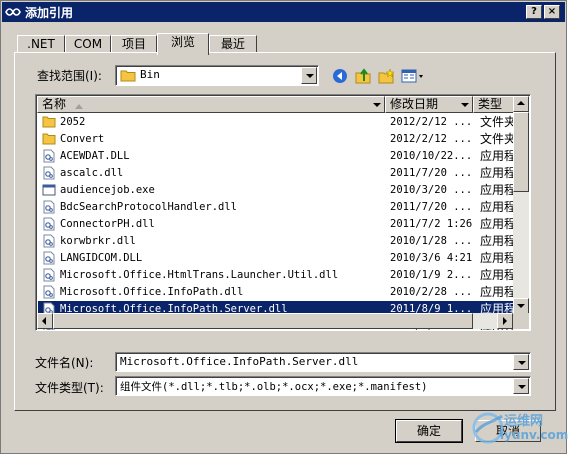 The height and width of the screenshot is (456, 569). Describe the element at coordinates (277, 173) in the screenshot. I see `table-row: ascalc.dll 2011/7/20 ... 应用程` at that location.